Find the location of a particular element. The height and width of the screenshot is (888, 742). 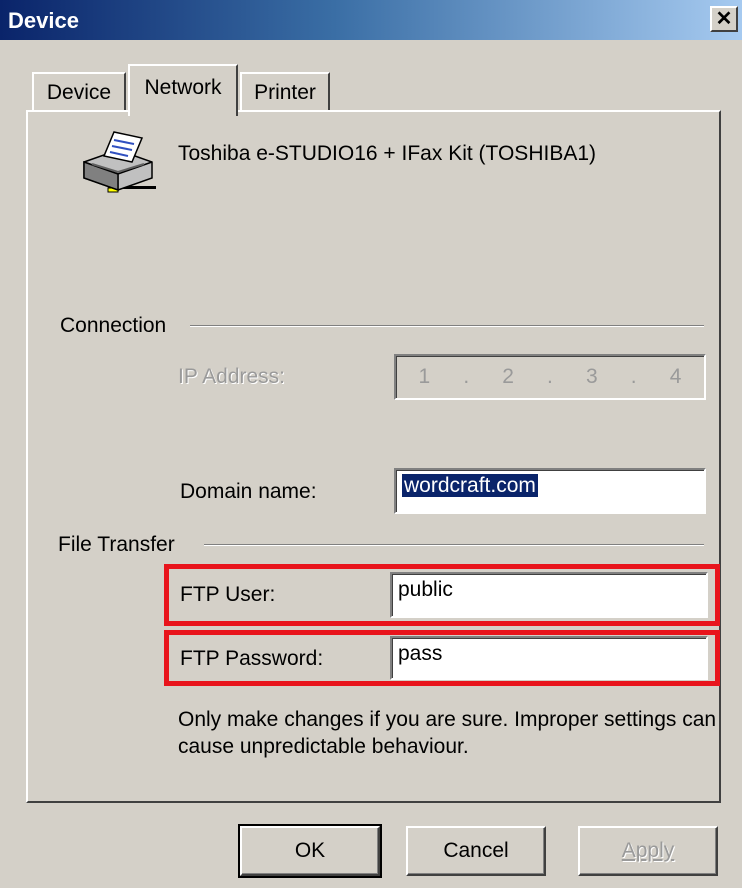

apply-button: Apply is located at coordinates (648, 851).